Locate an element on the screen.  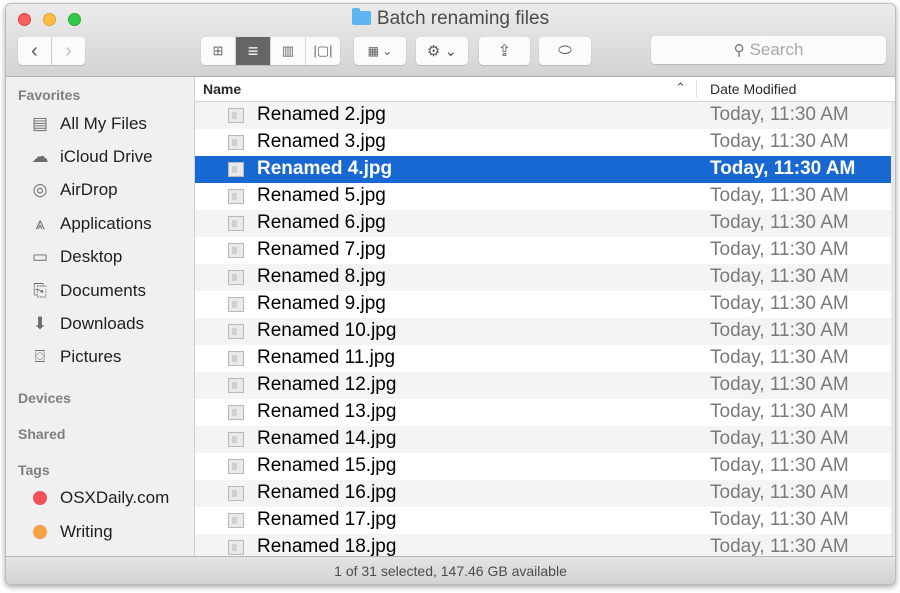
file-row: Renamed 4.jpg Today, 11:30 AM is located at coordinates (545, 169).